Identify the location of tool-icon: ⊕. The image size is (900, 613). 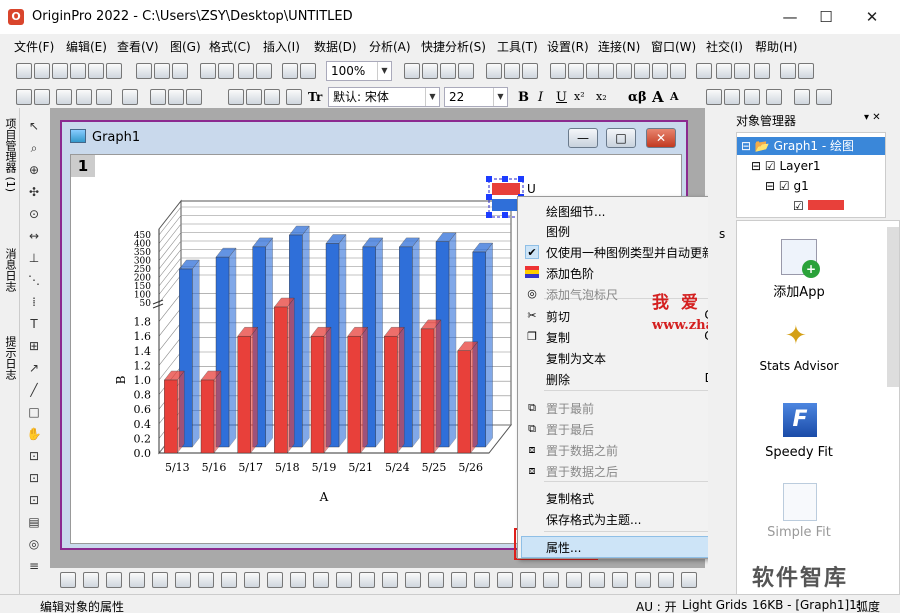
(34, 170).